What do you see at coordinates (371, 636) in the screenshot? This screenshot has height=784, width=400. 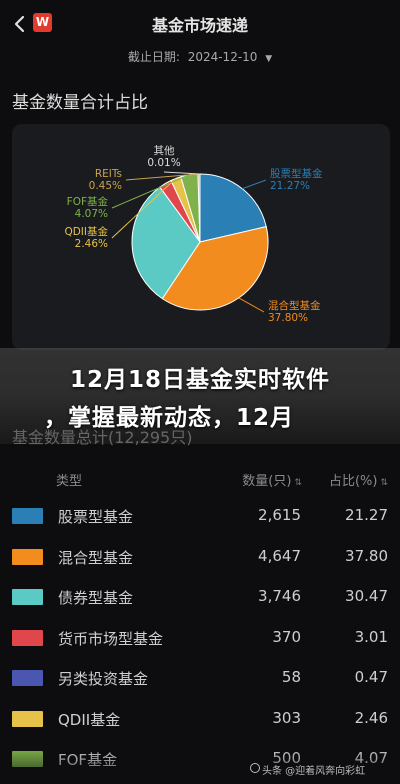 I see `fund-pct: 3.01` at bounding box center [371, 636].